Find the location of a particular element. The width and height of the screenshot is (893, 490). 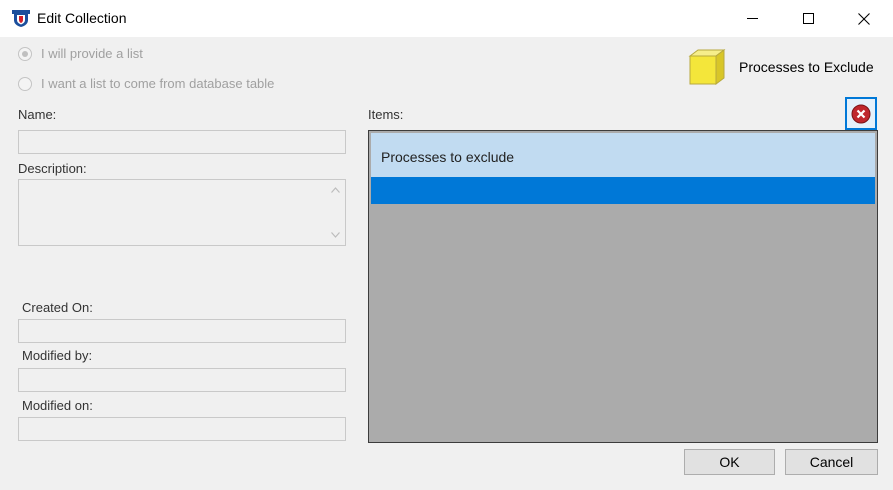

close-button is located at coordinates (864, 18).